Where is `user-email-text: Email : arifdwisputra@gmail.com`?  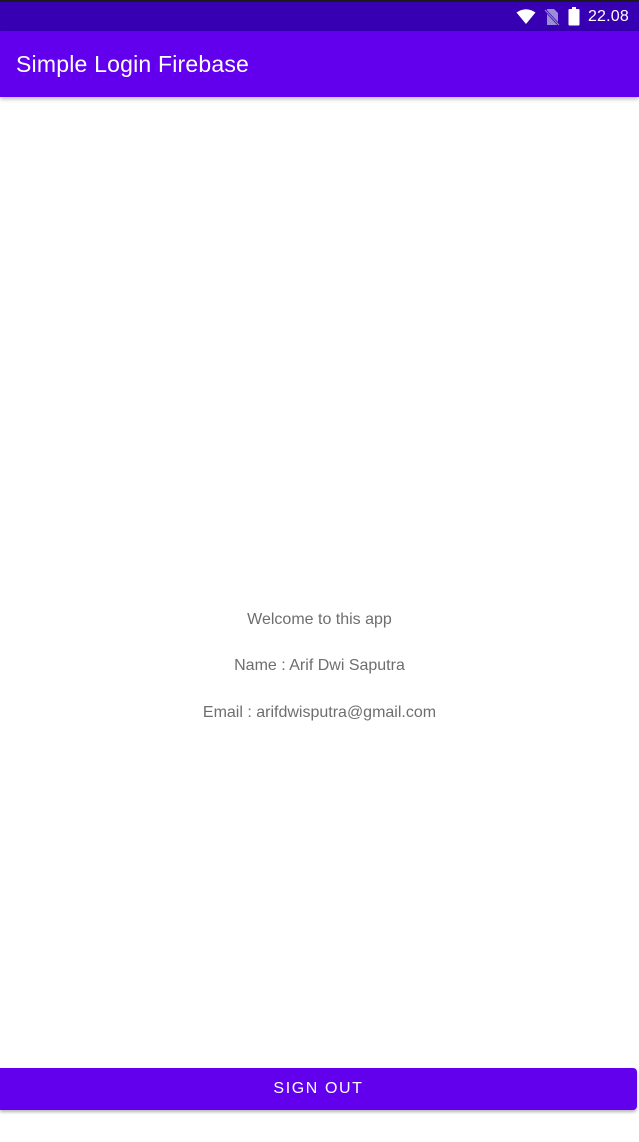 user-email-text: Email : arifdwisputra@gmail.com is located at coordinates (319, 712).